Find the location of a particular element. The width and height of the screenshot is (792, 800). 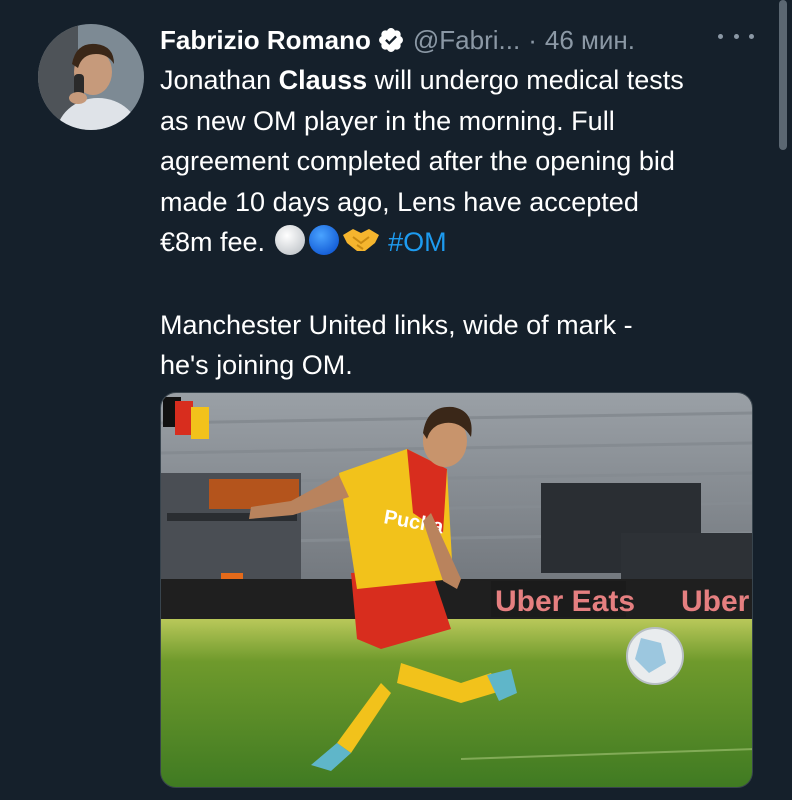

scrollbar-thumb is located at coordinates (783, 75).